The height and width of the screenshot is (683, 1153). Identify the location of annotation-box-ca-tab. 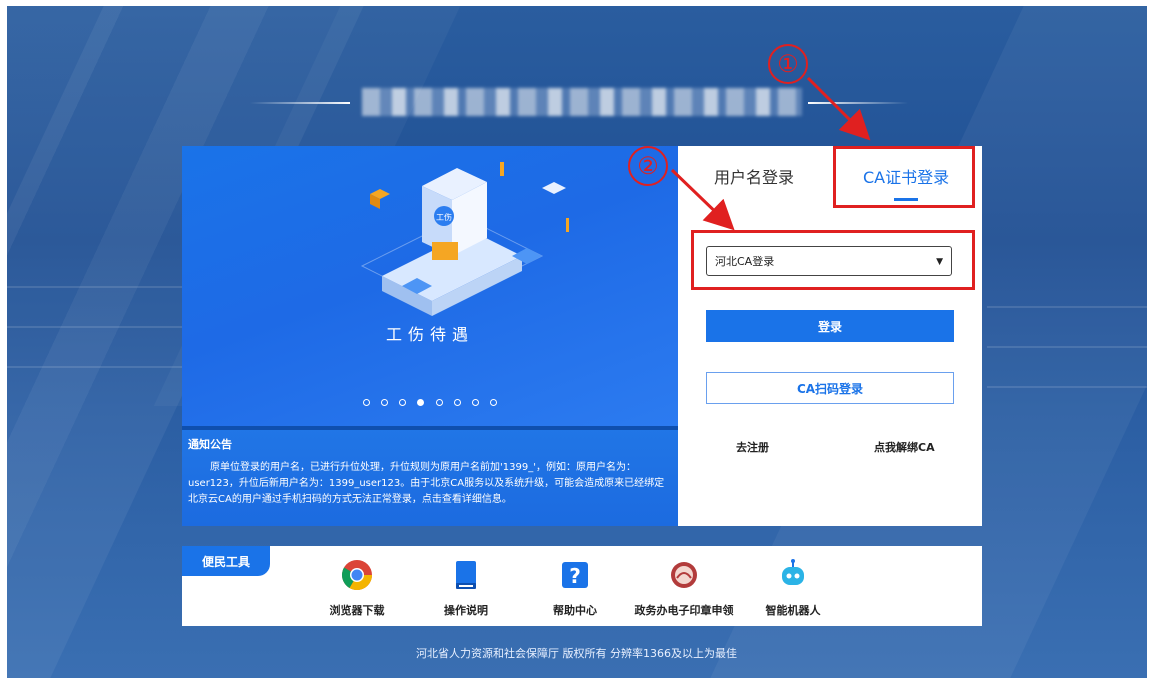
(904, 177).